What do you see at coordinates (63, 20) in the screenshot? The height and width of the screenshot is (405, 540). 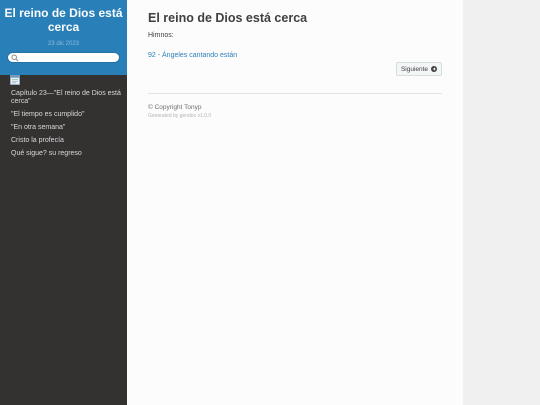 I see `site-title: El reino de Dios está cerca` at bounding box center [63, 20].